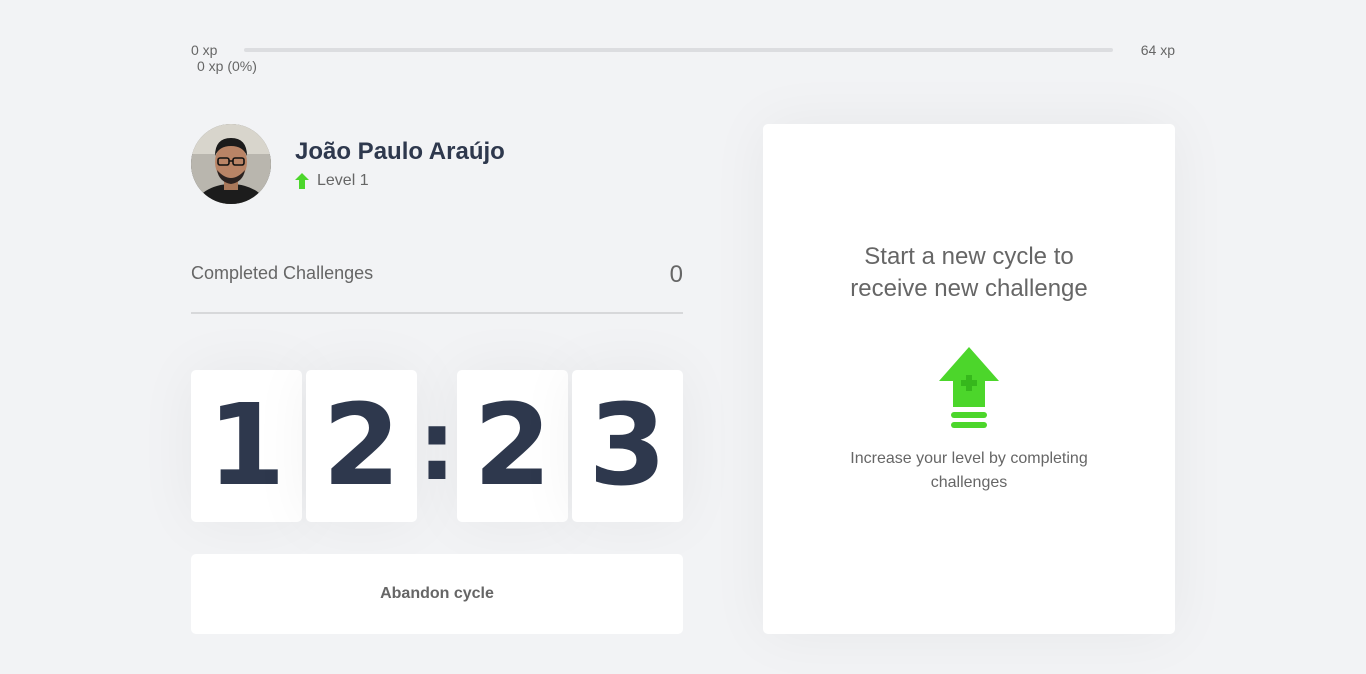 Image resolution: width=1366 pixels, height=674 pixels. Describe the element at coordinates (437, 283) in the screenshot. I see `completed-challenges: Completed Challenges 0` at that location.